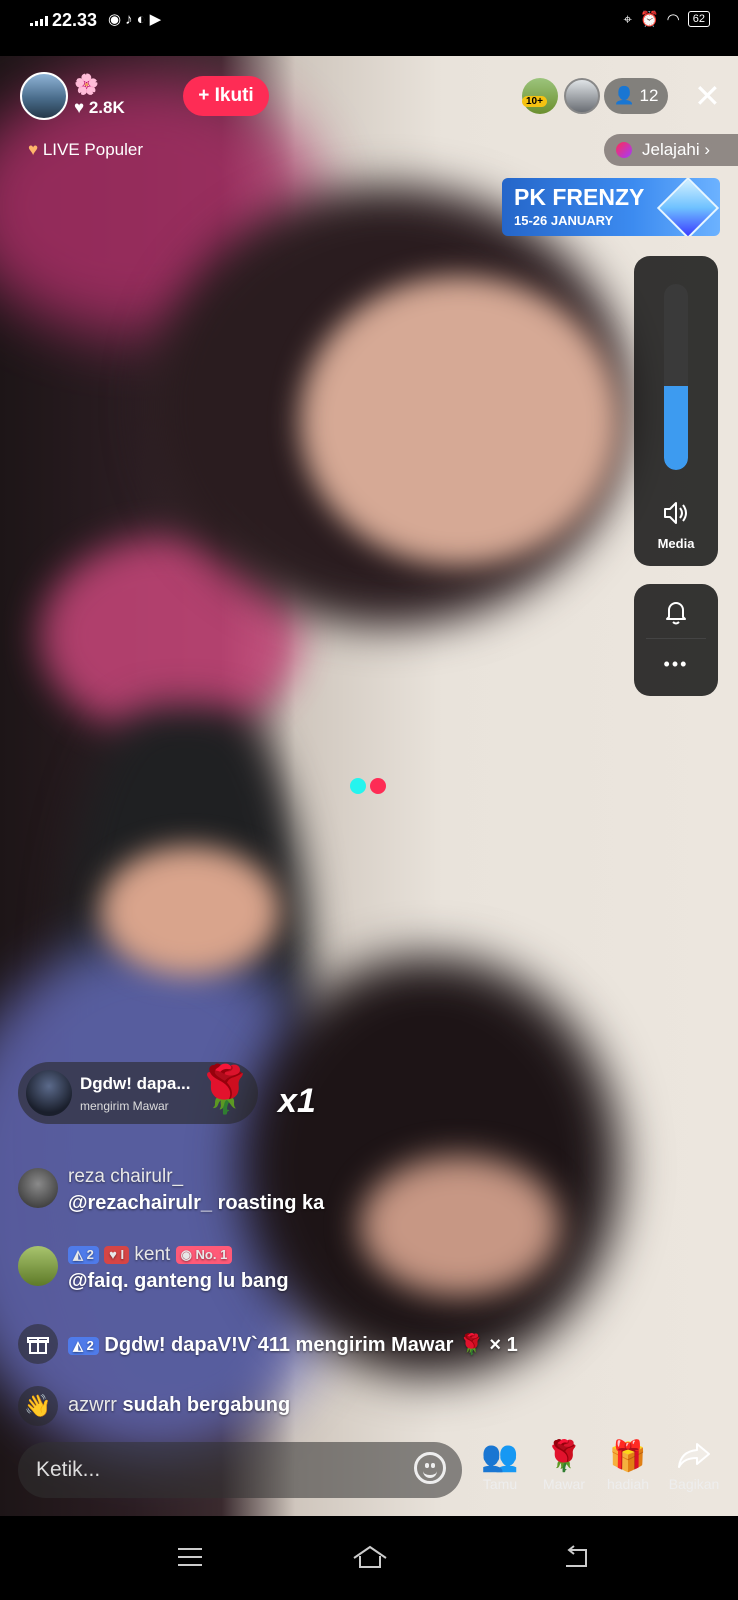  Describe the element at coordinates (157, 19) in the screenshot. I see `youtube-icon: ▶` at that location.